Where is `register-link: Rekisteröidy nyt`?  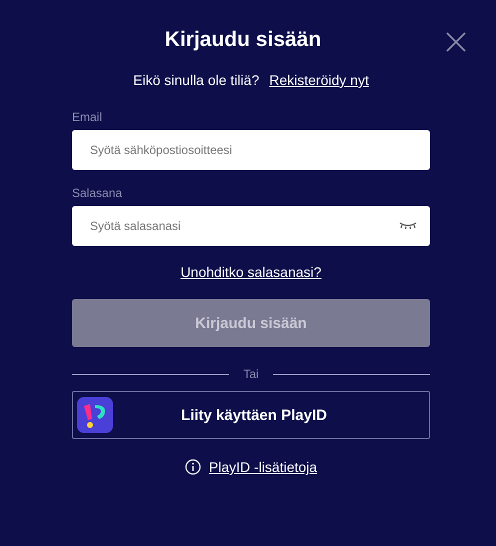
register-link: Rekisteröidy nyt is located at coordinates (319, 80).